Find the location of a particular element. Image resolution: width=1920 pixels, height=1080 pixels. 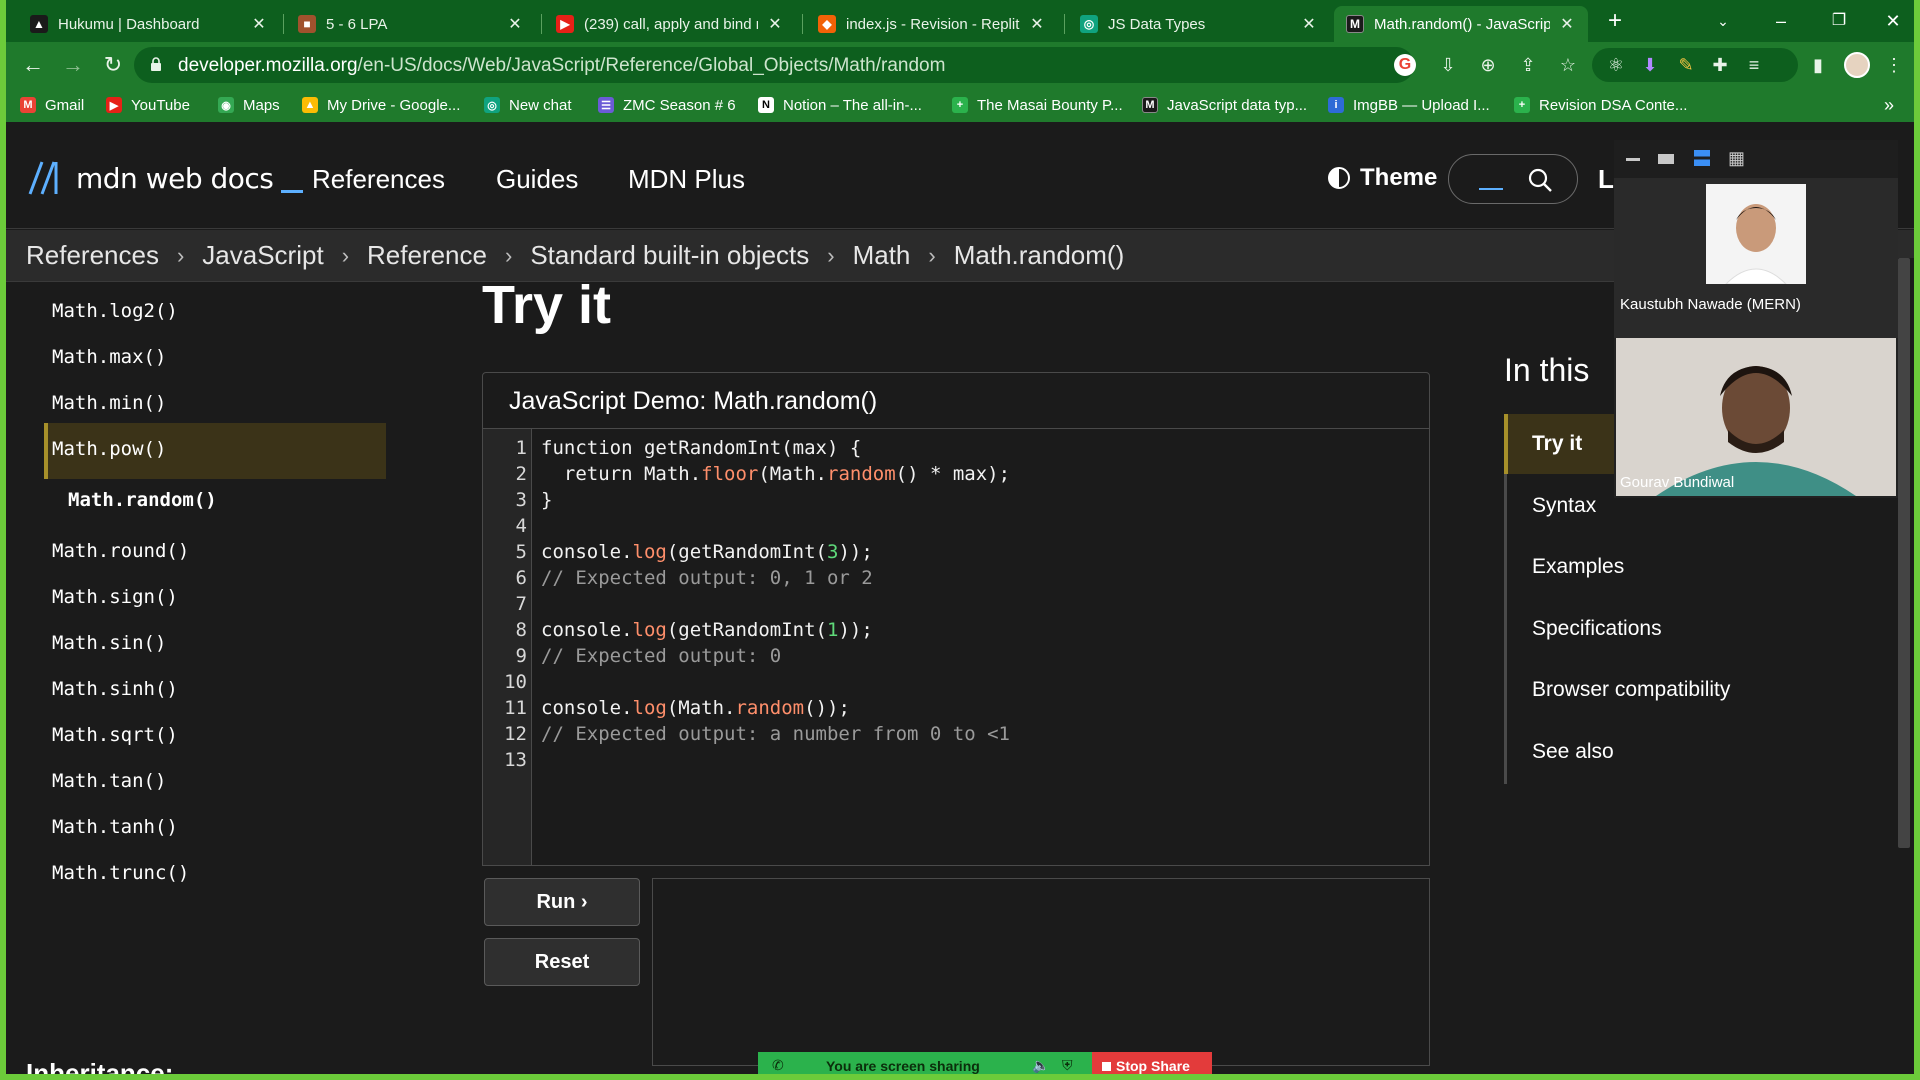

toc-item-browser-compat: Browser compatibility is located at coordinates (1631, 690).